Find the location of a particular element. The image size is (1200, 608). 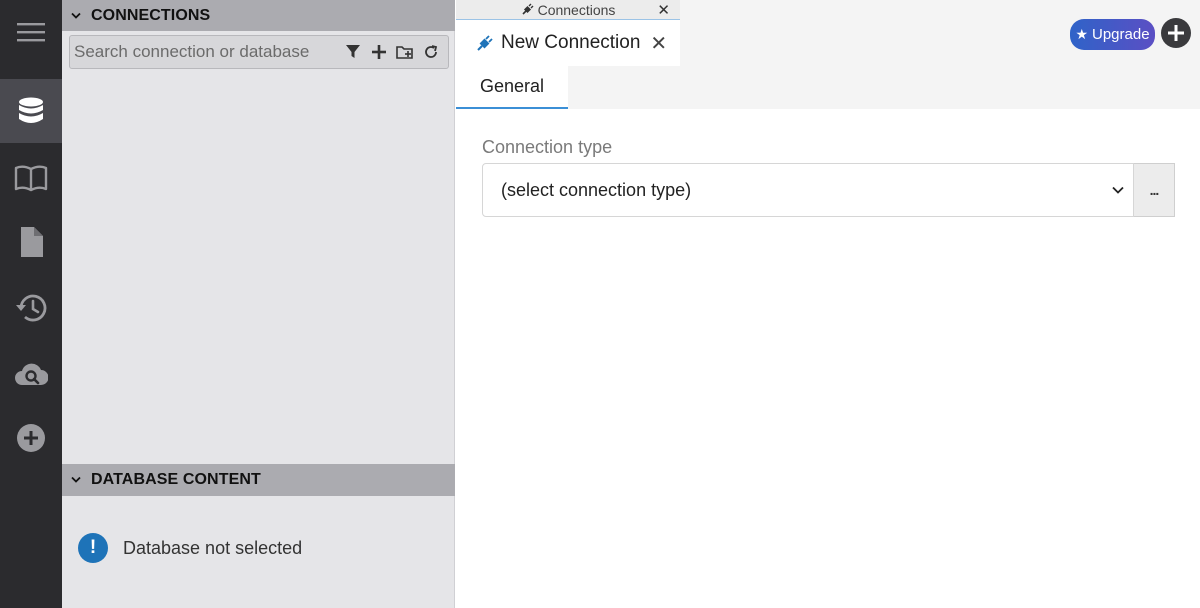

database-icon is located at coordinates (31, 110).